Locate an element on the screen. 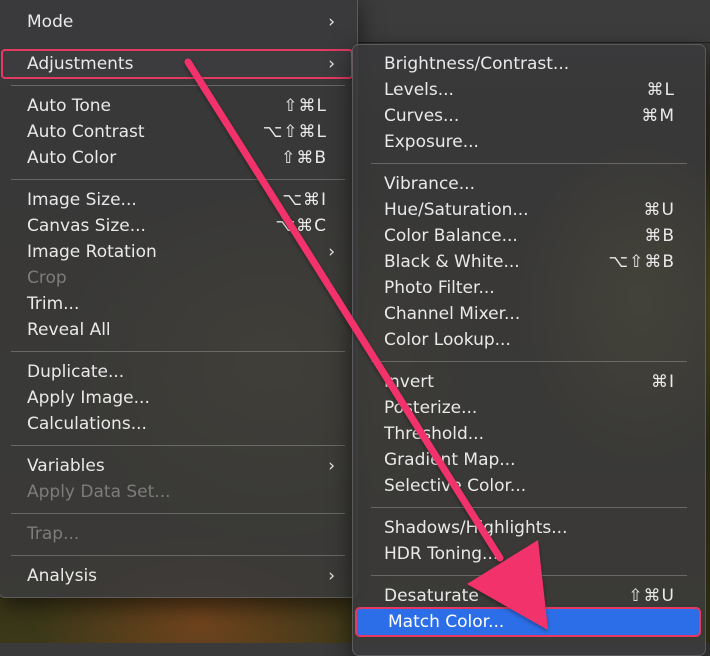  menu-item-variables: Variables › is located at coordinates (178, 466).